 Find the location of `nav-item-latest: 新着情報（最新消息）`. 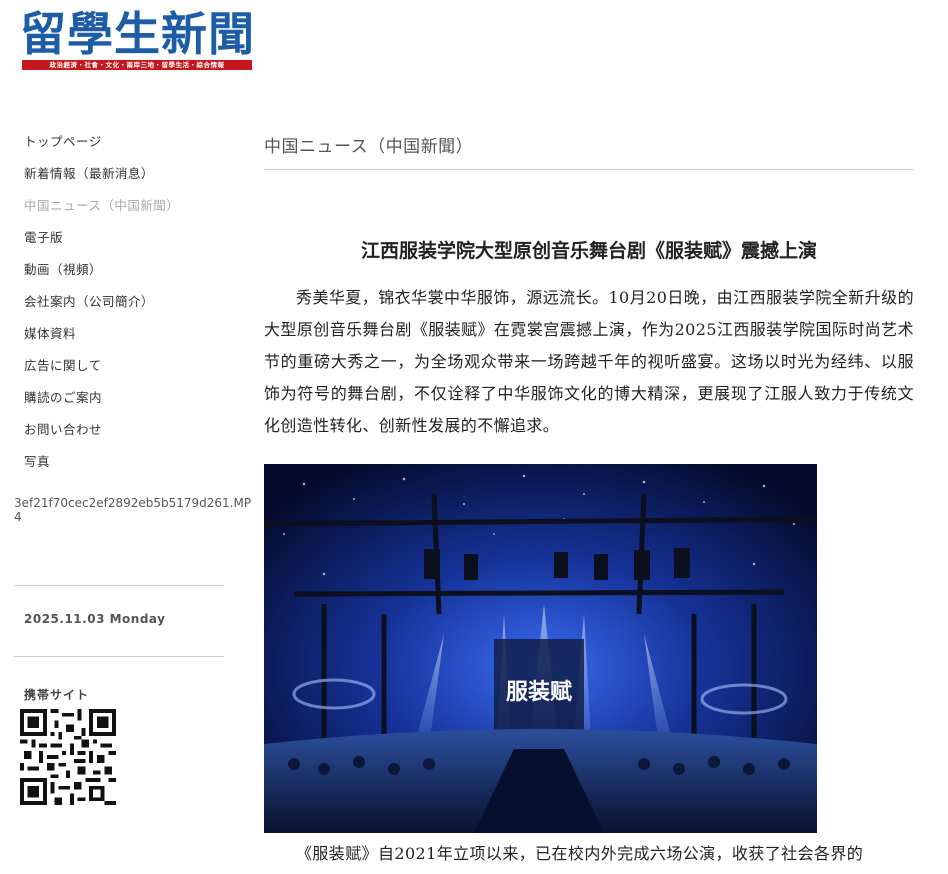

nav-item-latest: 新着情報（最新消息） is located at coordinates (101, 178).